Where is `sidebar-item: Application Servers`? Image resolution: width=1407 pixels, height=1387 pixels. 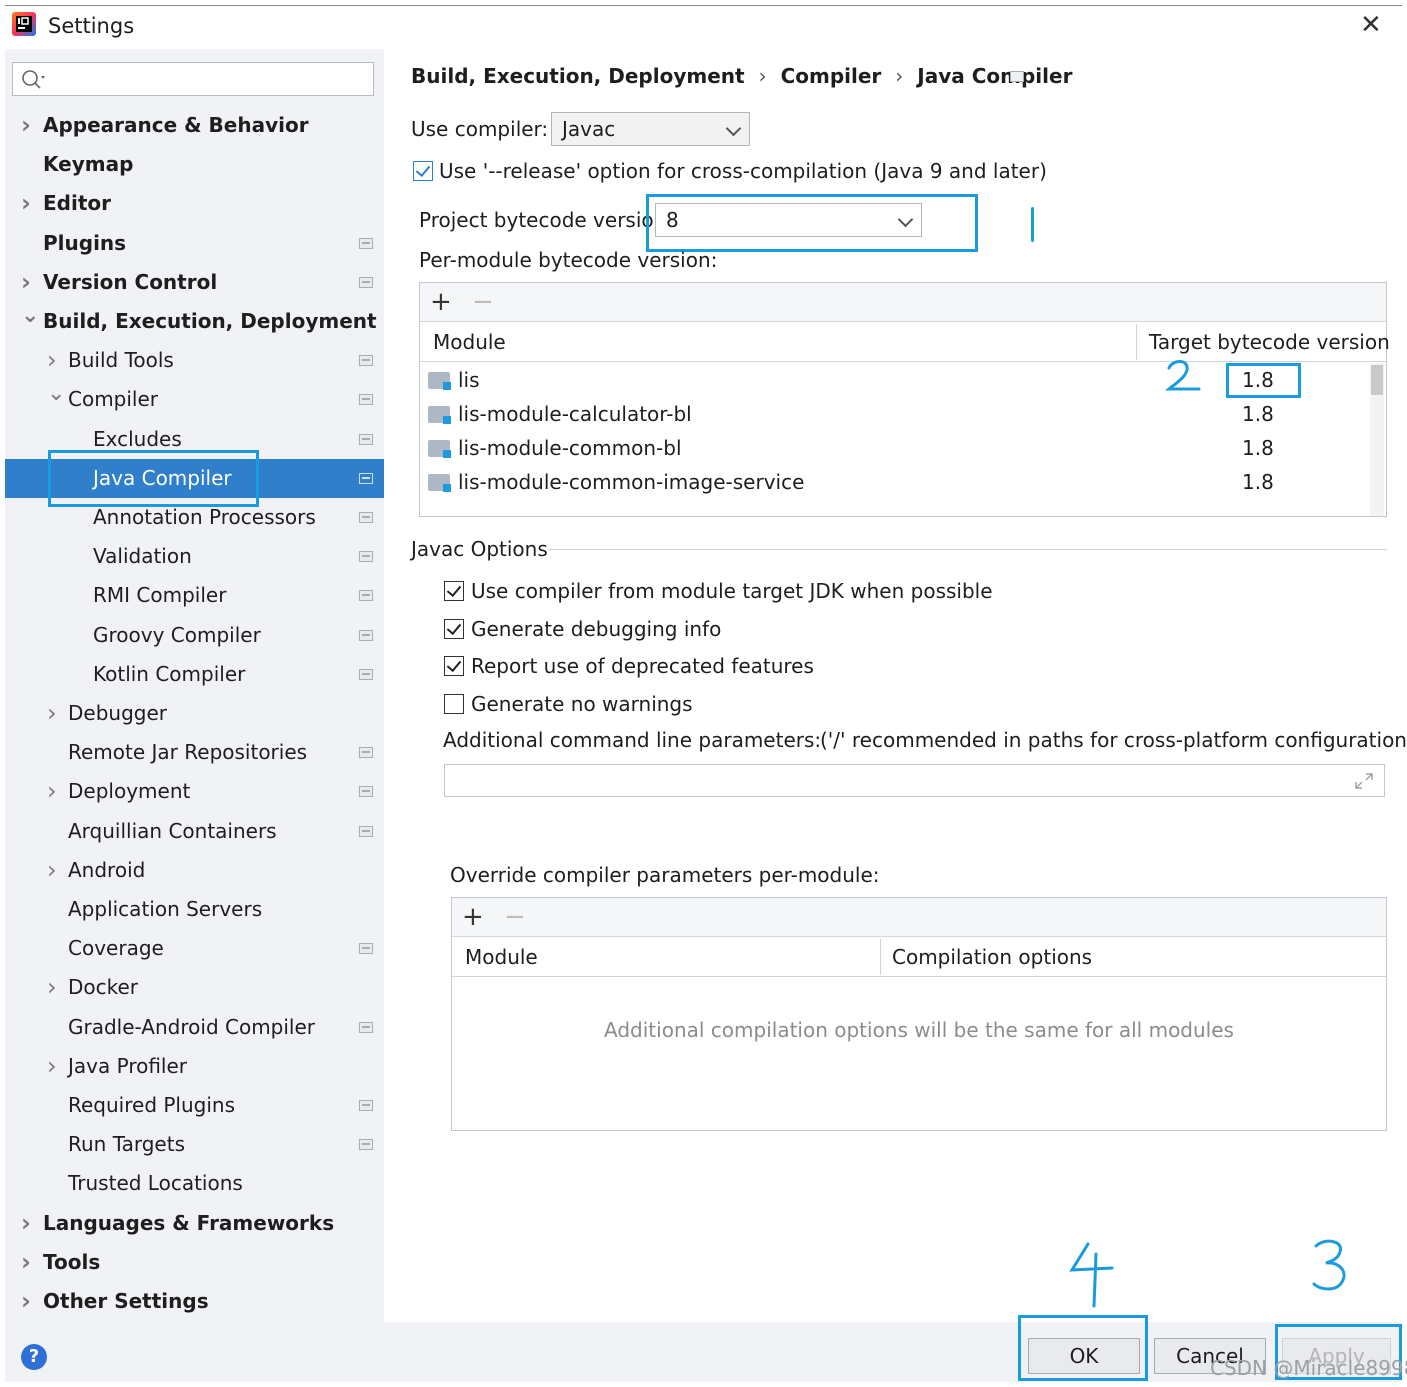
sidebar-item: Application Servers is located at coordinates (194, 909).